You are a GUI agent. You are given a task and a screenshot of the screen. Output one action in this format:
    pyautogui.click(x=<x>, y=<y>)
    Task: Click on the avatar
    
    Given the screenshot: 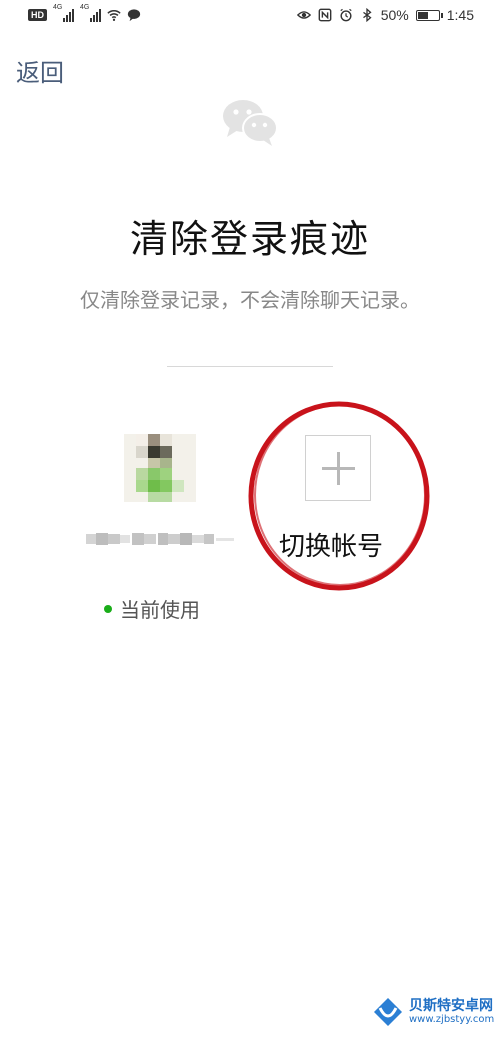 What is the action you would take?
    pyautogui.click(x=160, y=468)
    